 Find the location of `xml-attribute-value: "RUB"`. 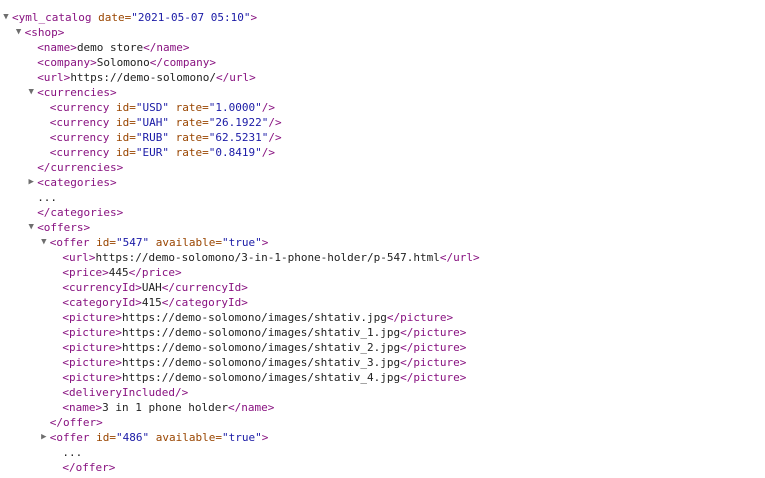

xml-attribute-value: "RUB" is located at coordinates (152, 137).